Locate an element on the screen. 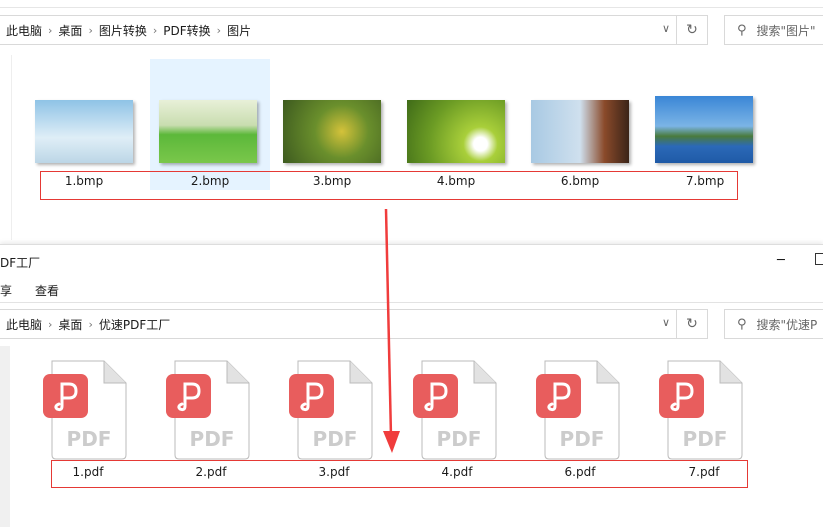  search-placeholder: 搜索"优速P is located at coordinates (787, 324).